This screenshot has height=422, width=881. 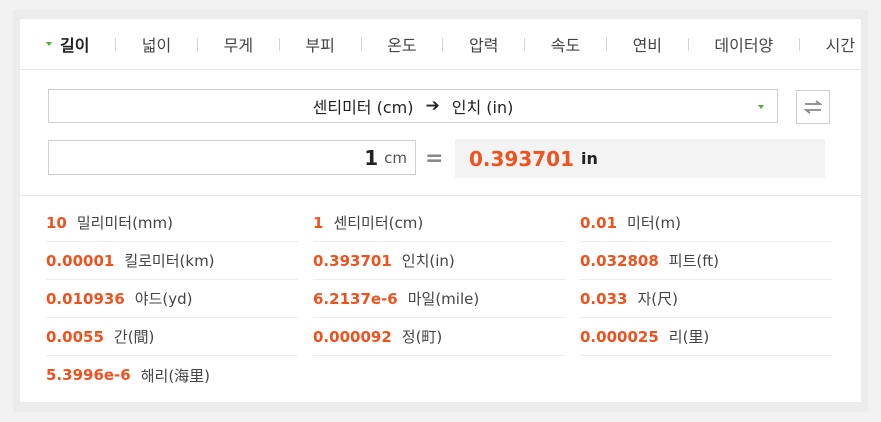 I want to click on equals-sign: =, so click(x=434, y=158).